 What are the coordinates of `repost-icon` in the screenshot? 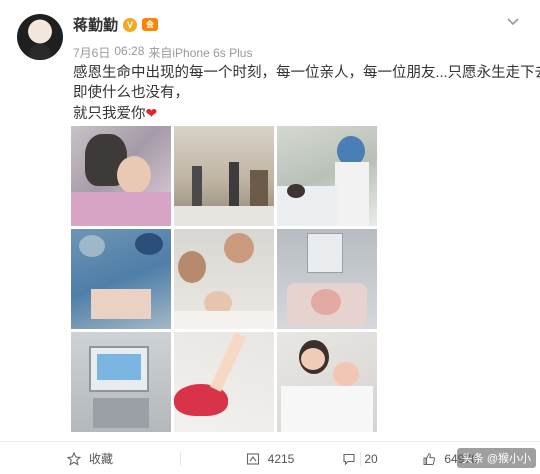 It's located at (252, 458).